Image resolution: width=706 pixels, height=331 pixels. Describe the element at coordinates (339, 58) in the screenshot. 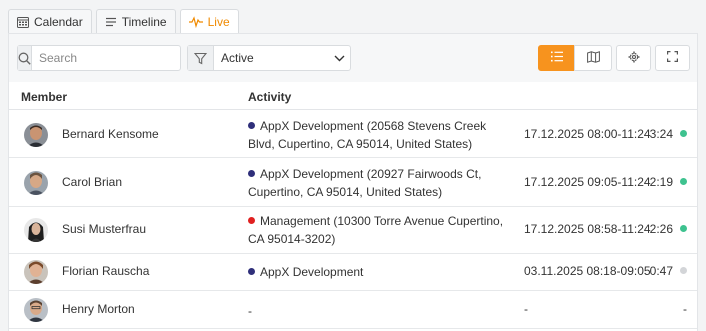

I see `chevron-down-icon` at that location.